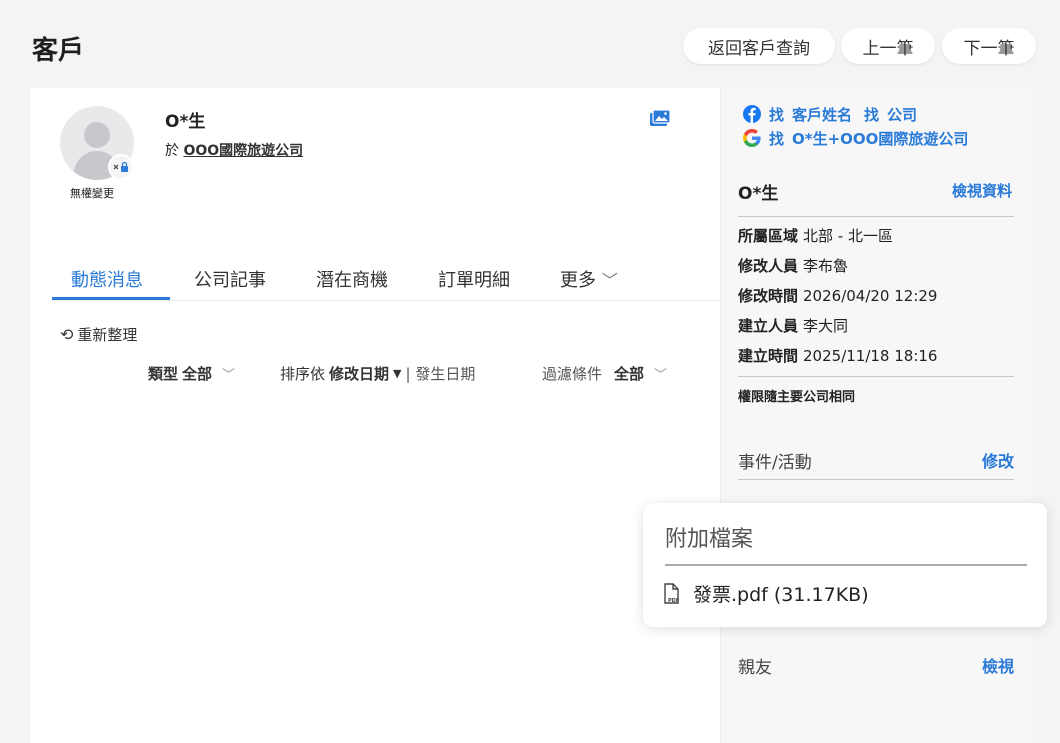 This screenshot has height=743, width=1060. What do you see at coordinates (185, 122) in the screenshot?
I see `customer-name: O*生` at bounding box center [185, 122].